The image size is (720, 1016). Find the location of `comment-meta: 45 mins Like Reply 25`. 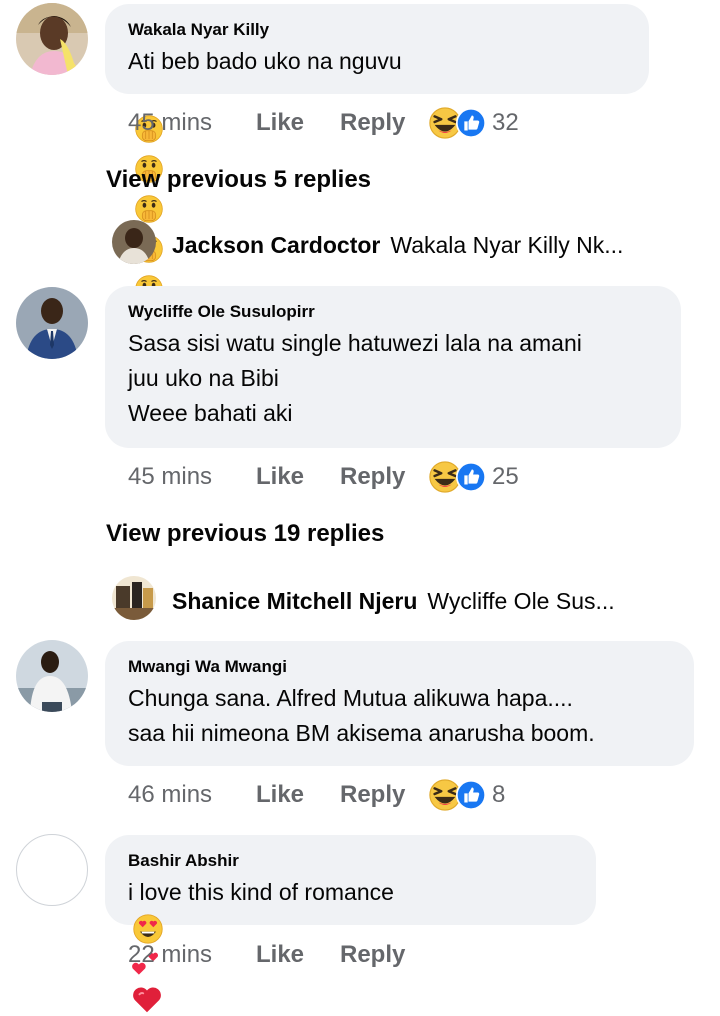

comment-meta: 45 mins Like Reply 25 is located at coordinates (323, 477).